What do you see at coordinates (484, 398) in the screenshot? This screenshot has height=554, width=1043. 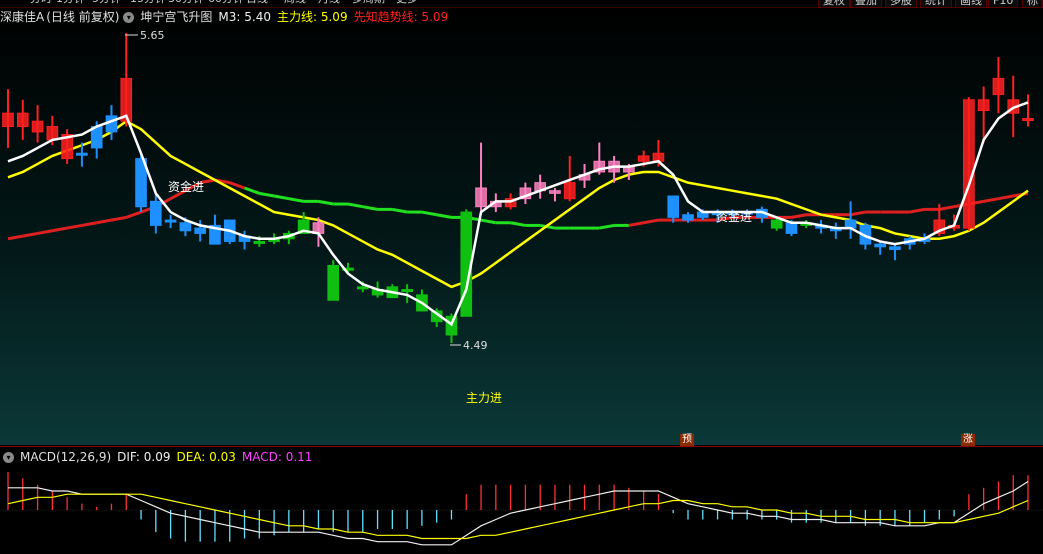 I see `main-in-label: 主力进` at bounding box center [484, 398].